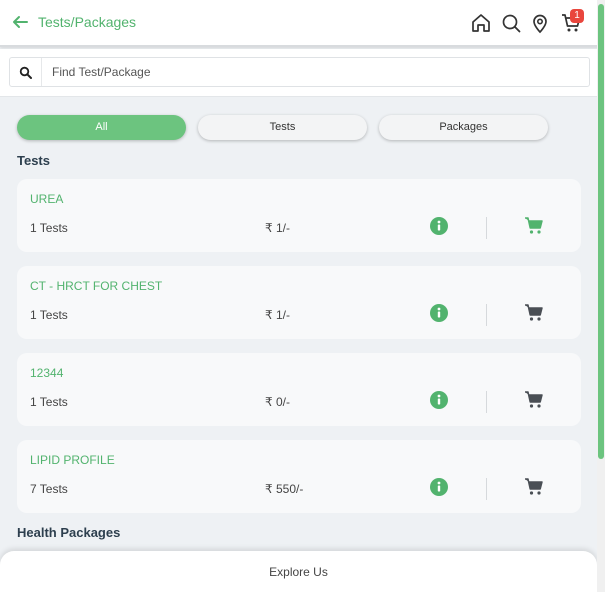 The image size is (605, 592). I want to click on home-icon, so click(481, 23).